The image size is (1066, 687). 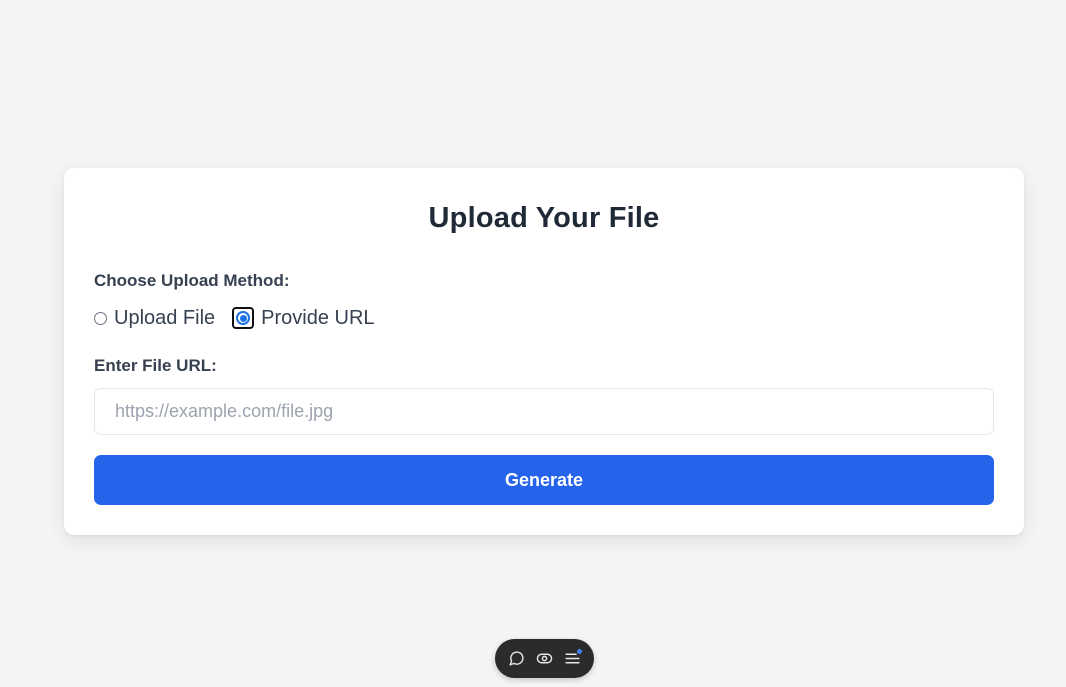 I want to click on floating-toolbar, so click(x=544, y=658).